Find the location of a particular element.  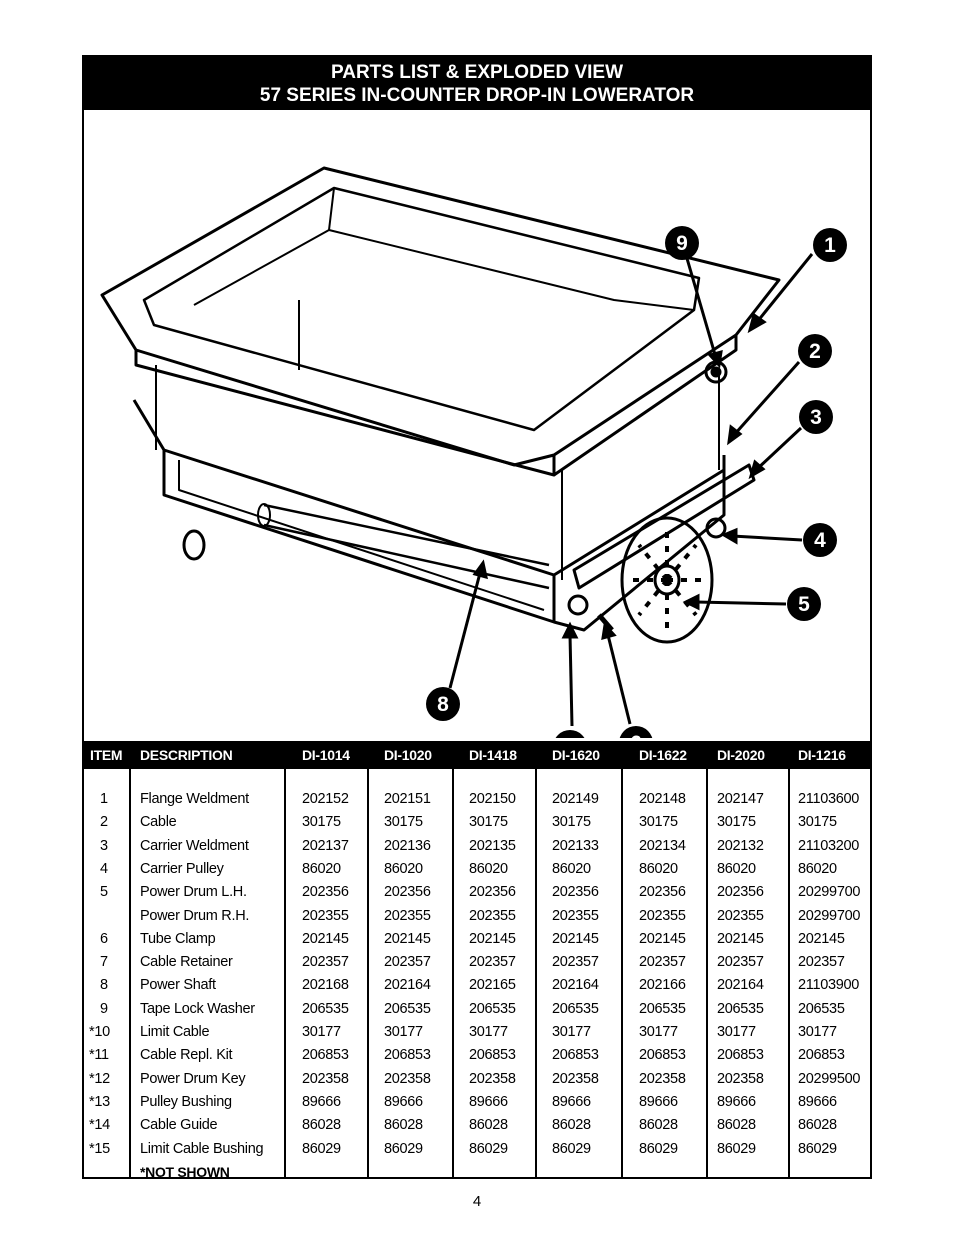

part-number: 21103600 is located at coordinates (829, 799).